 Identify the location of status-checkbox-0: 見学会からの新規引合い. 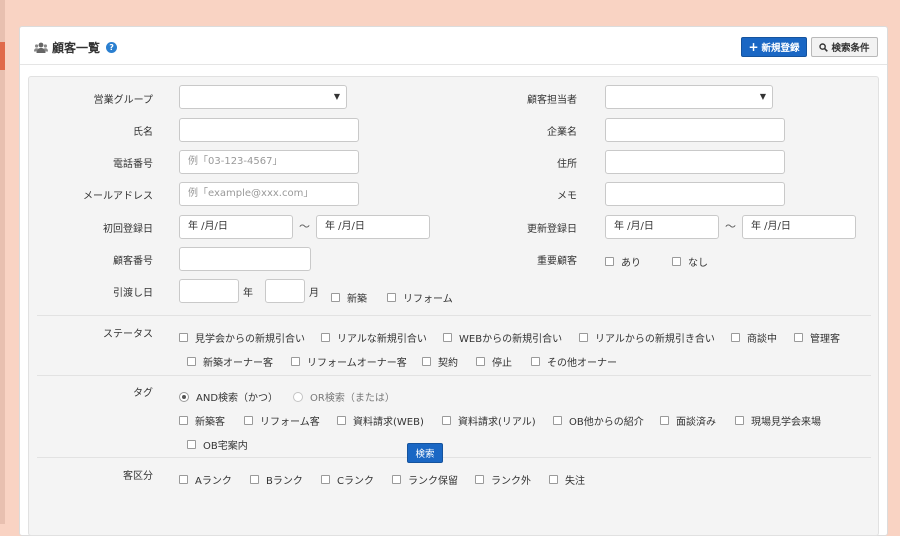
(242, 337).